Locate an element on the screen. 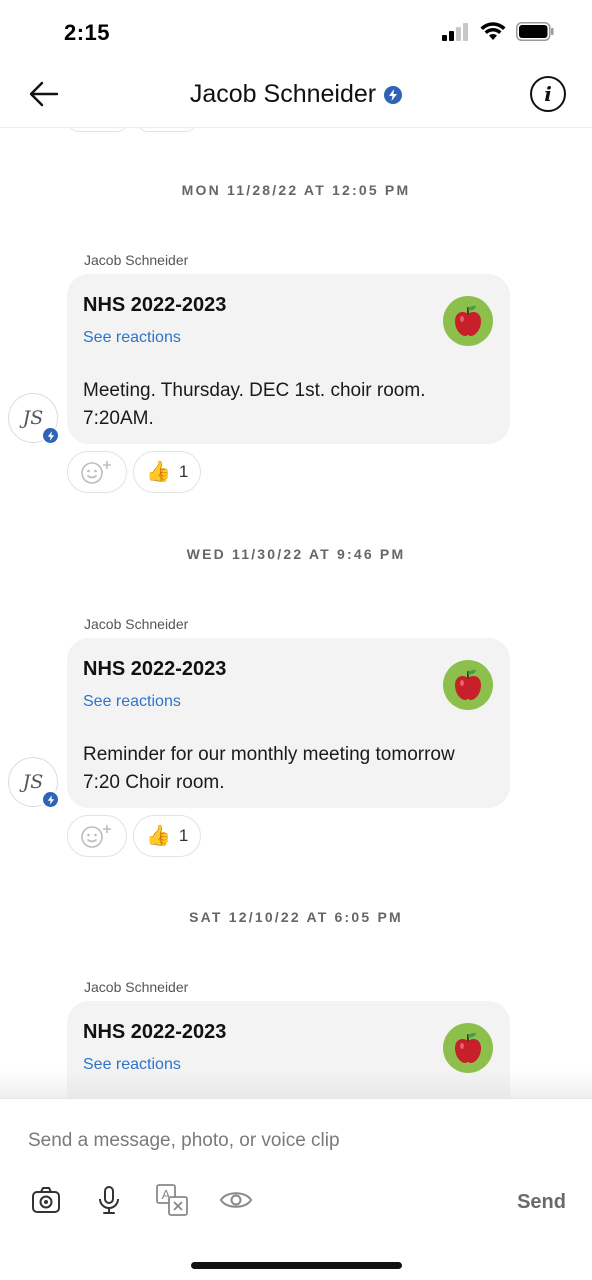 The image size is (592, 1280). preview-button is located at coordinates (236, 1200).